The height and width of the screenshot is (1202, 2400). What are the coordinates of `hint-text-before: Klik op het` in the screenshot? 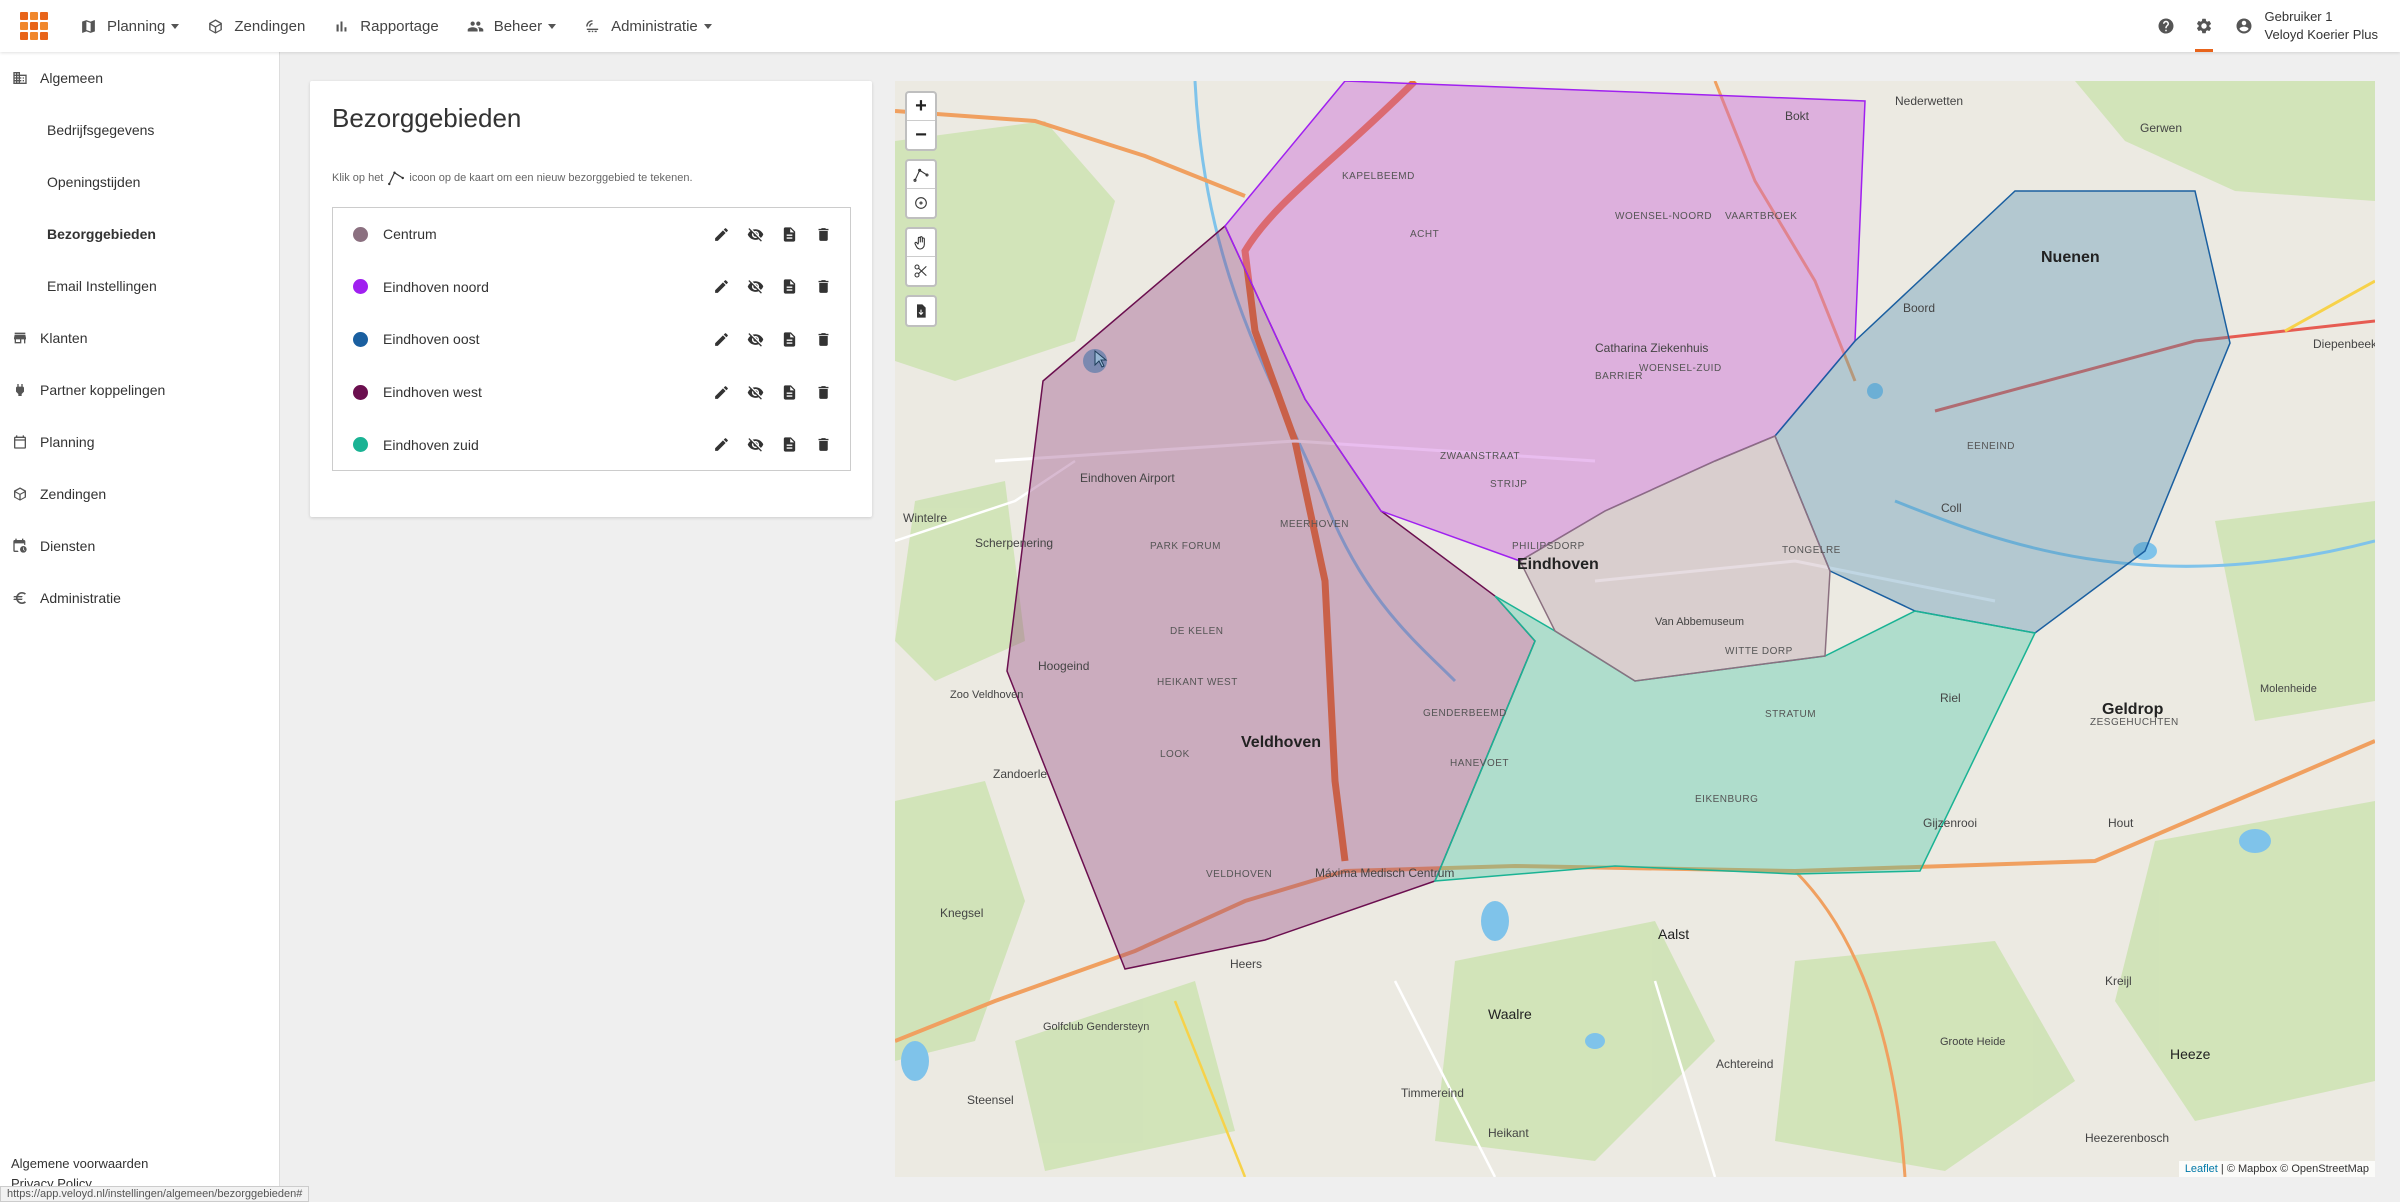 It's located at (358, 178).